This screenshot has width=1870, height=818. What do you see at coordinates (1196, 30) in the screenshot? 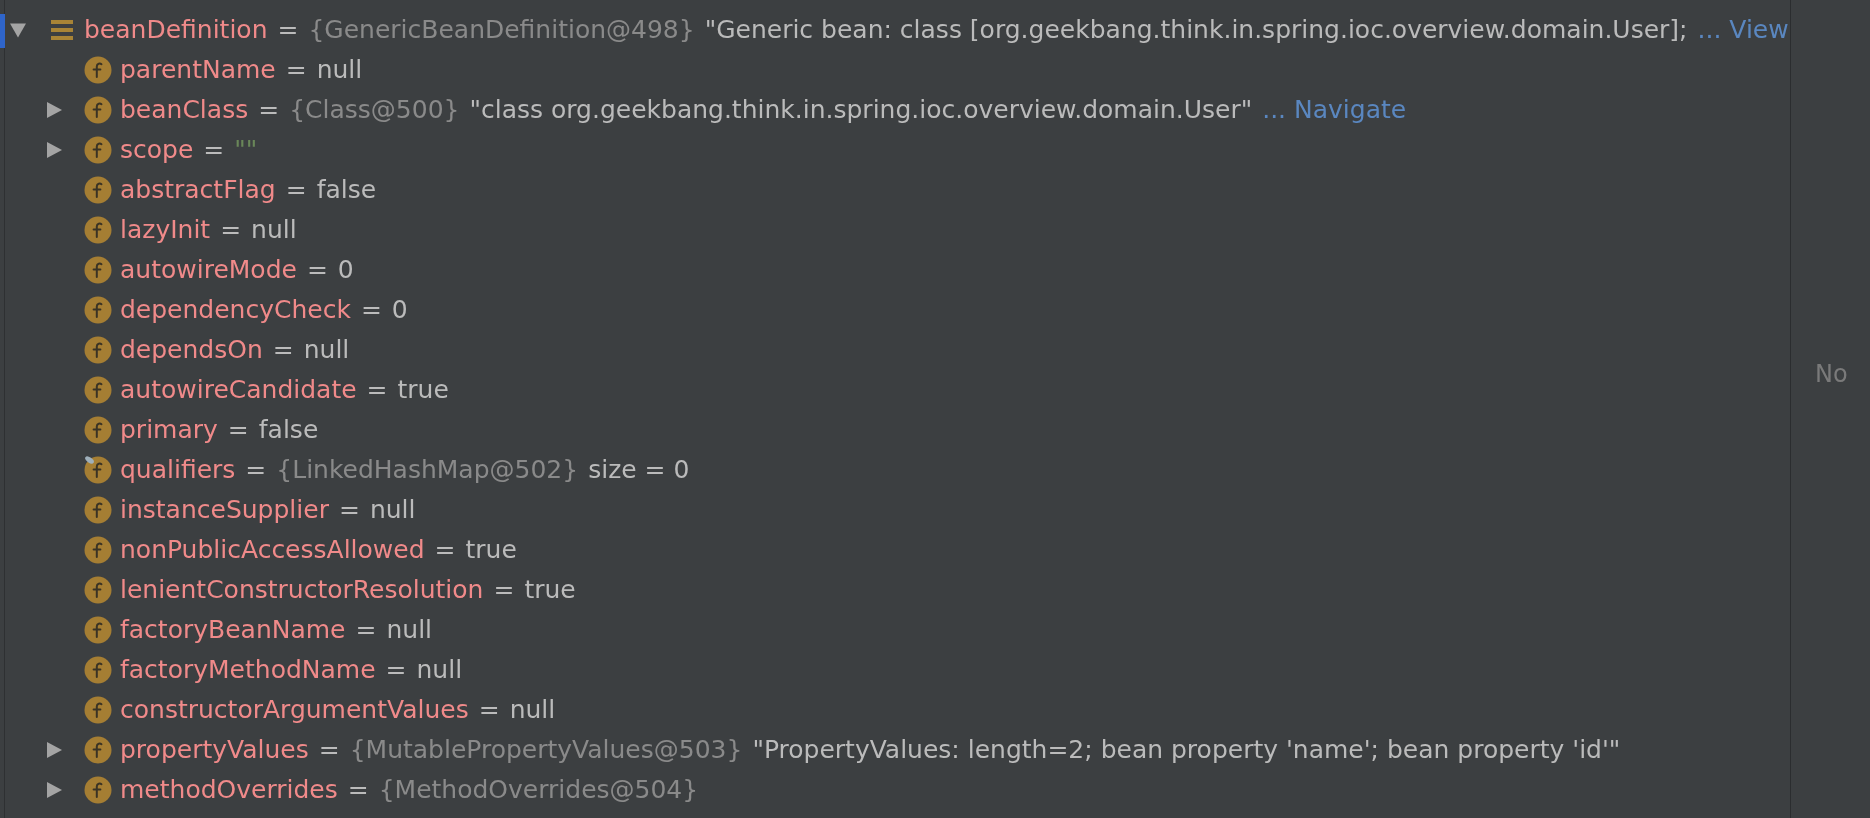
I see `variable-value: "Generic bean: class [org.geekbang.think.in.spring.ioc.overview.domain.User];` at bounding box center [1196, 30].